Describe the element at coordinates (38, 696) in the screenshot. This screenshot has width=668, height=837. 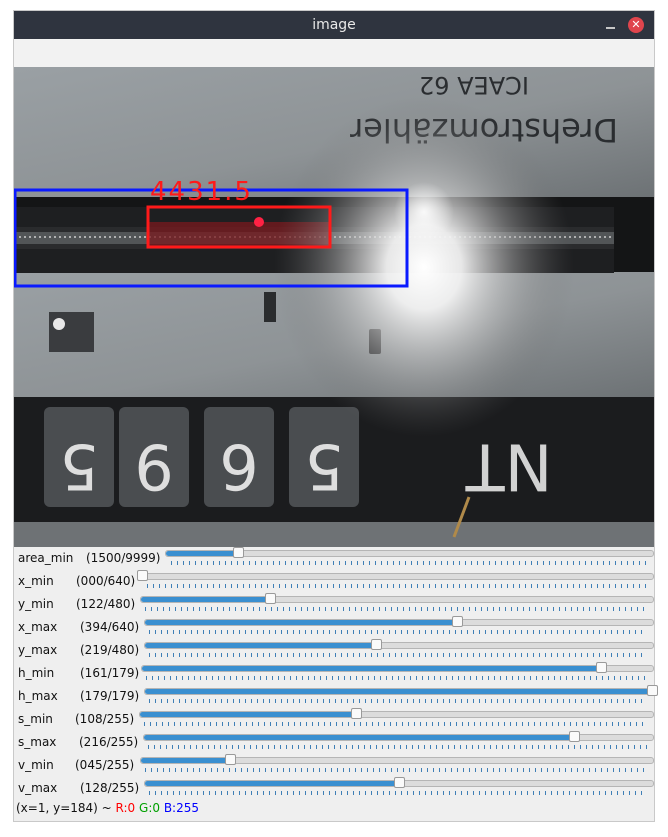
I see `trackbar-label: h_max` at that location.